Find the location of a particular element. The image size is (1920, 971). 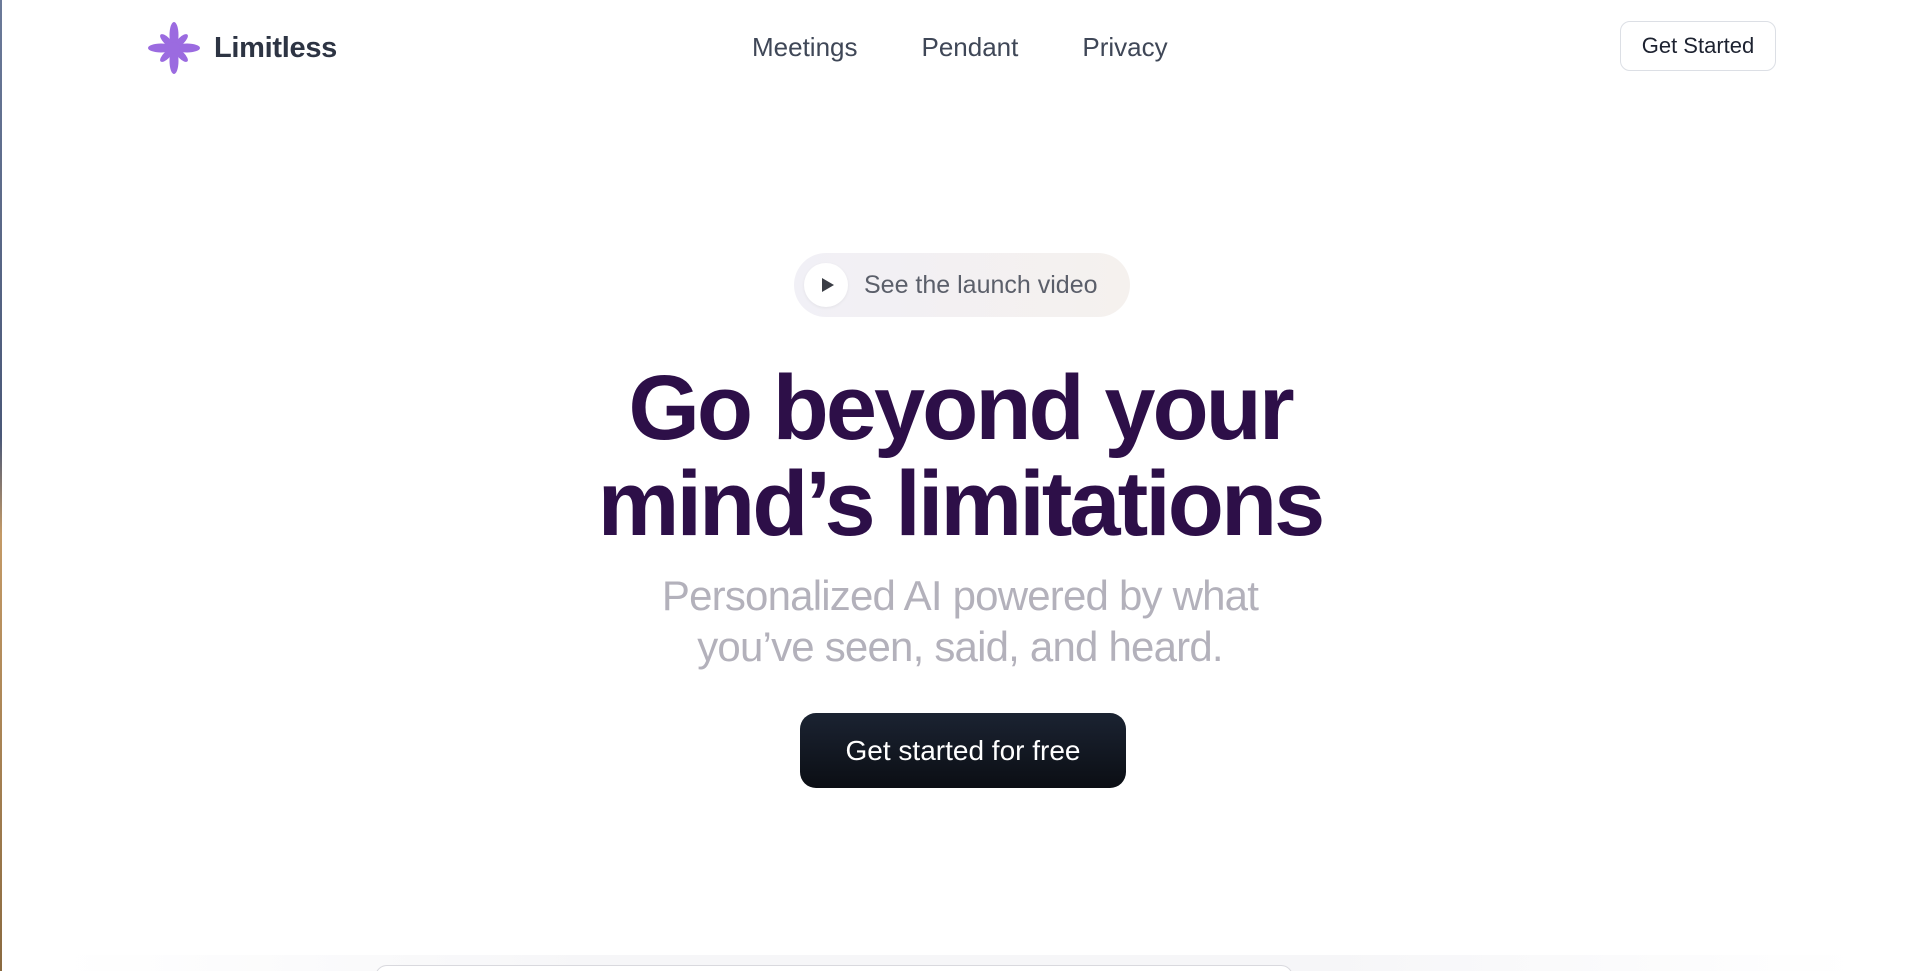

window-edge is located at coordinates (1, 485).